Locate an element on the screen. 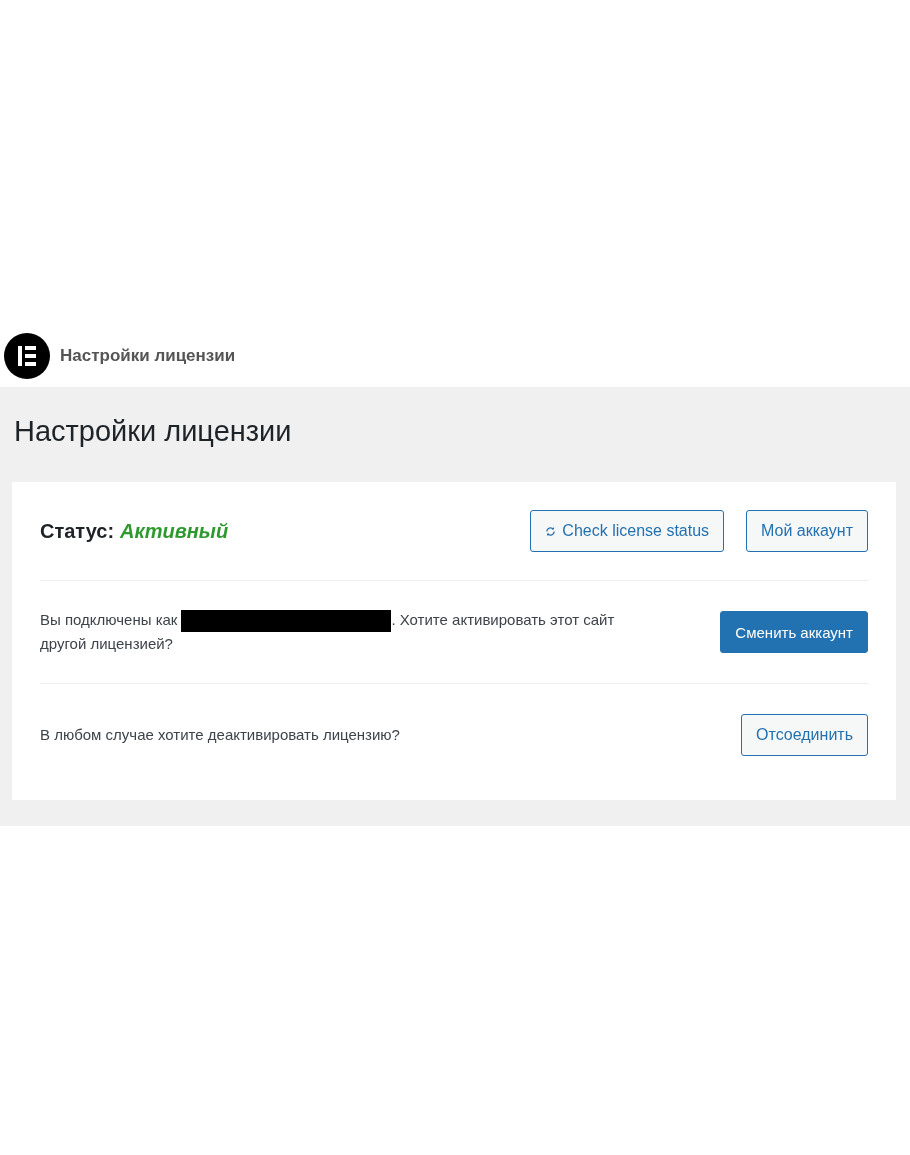  check-status-button: Check license status is located at coordinates (627, 531).